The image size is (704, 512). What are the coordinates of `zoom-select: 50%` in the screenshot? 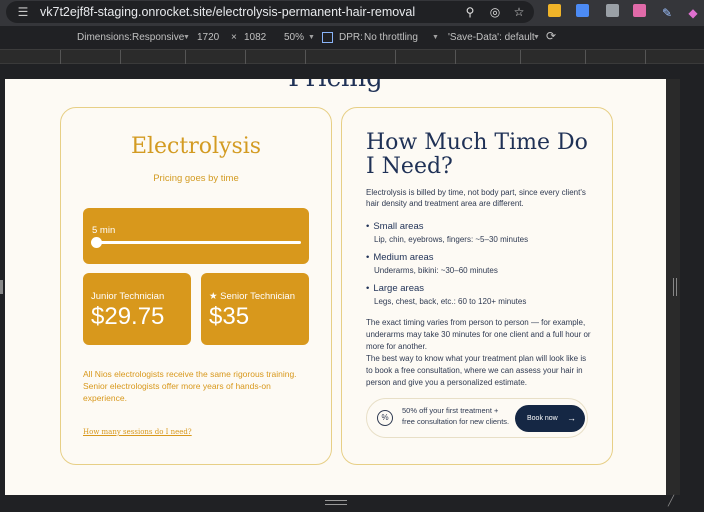 It's located at (294, 38).